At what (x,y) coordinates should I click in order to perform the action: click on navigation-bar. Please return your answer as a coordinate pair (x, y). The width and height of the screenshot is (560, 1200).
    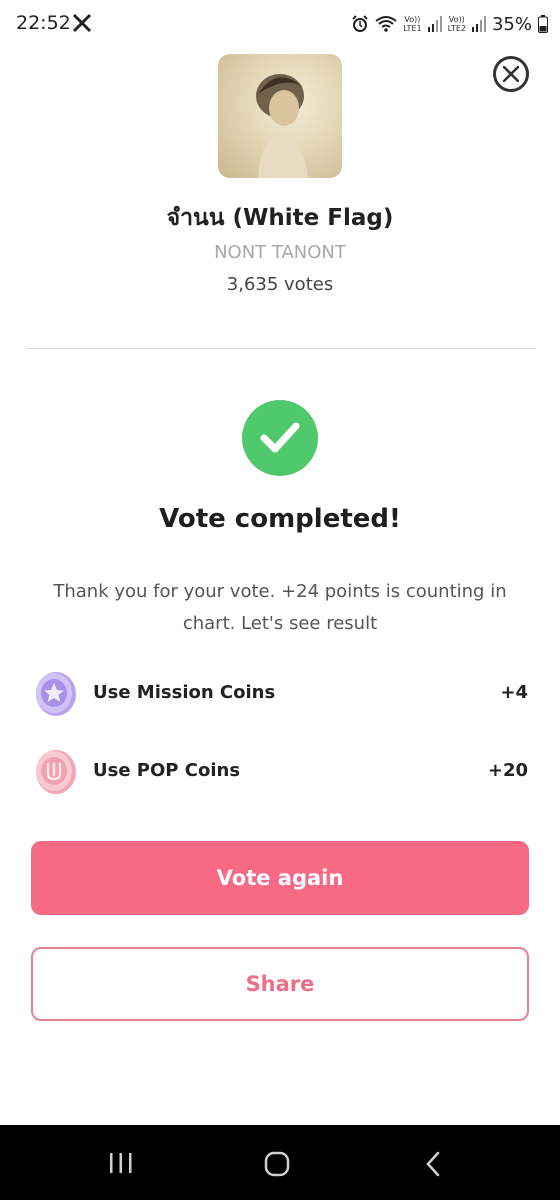
    Looking at the image, I should click on (280, 1162).